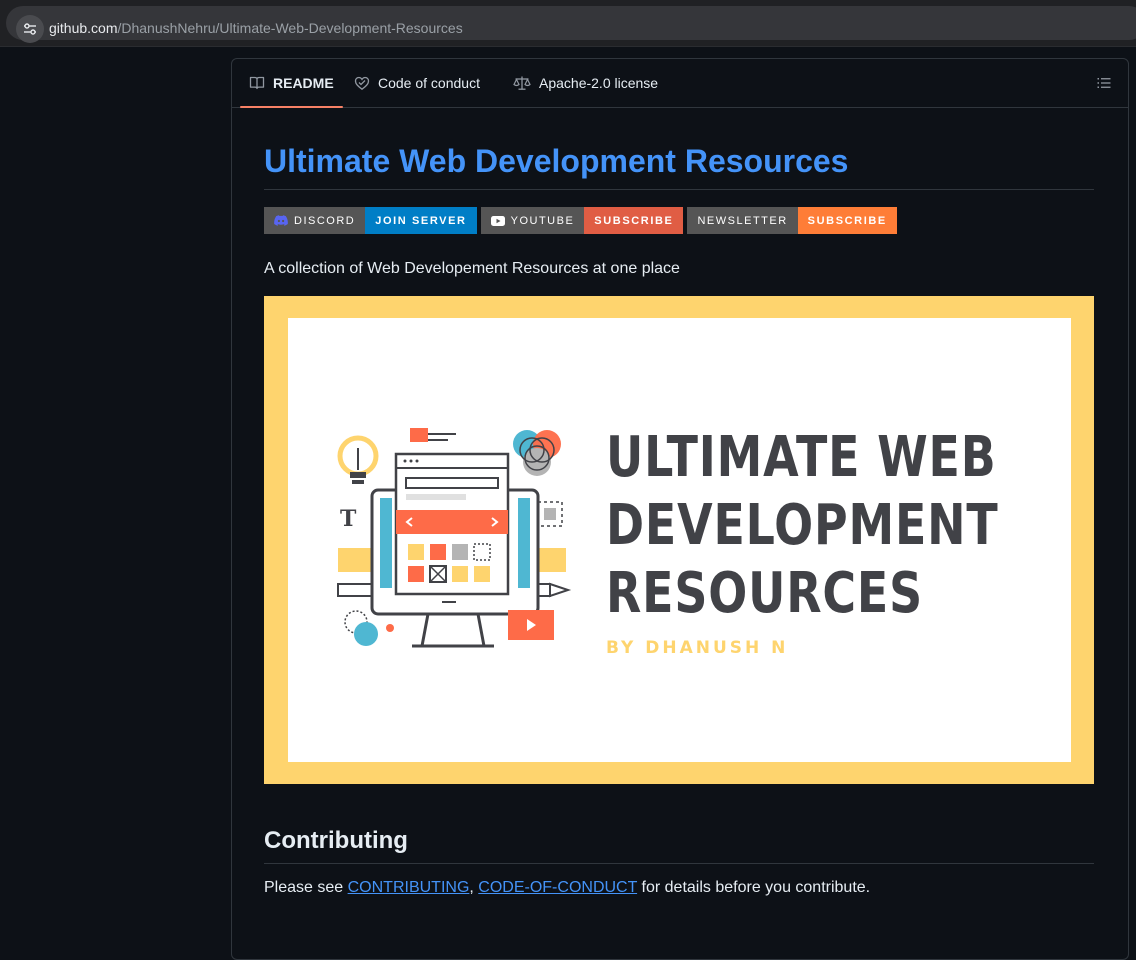  What do you see at coordinates (801, 457) in the screenshot?
I see `banner-title-line1: ULTIMATE WEB` at bounding box center [801, 457].